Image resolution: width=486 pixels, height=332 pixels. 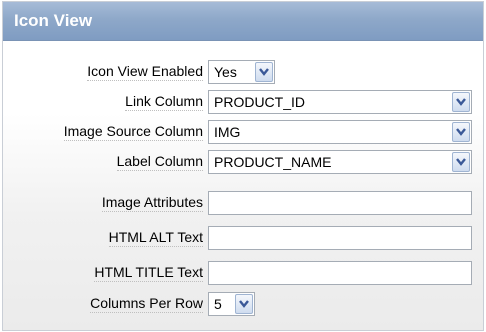 What do you see at coordinates (53, 20) in the screenshot?
I see `panel-title: Icon View` at bounding box center [53, 20].